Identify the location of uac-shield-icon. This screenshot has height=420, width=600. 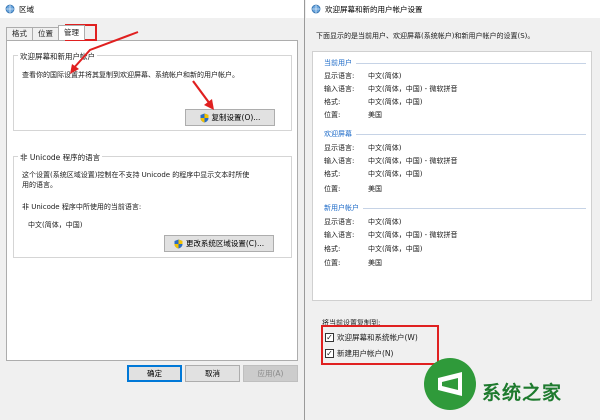
(178, 243).